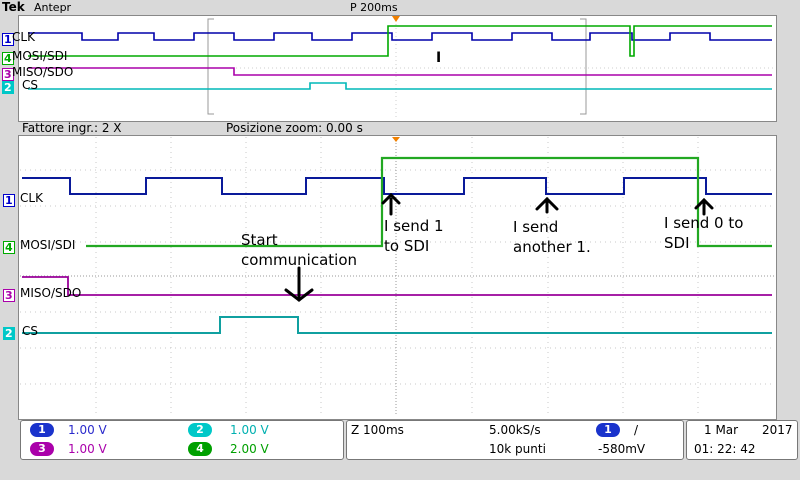 The width and height of the screenshot is (800, 480). Describe the element at coordinates (397, 186) in the screenshot. I see `clk-trace` at that location.